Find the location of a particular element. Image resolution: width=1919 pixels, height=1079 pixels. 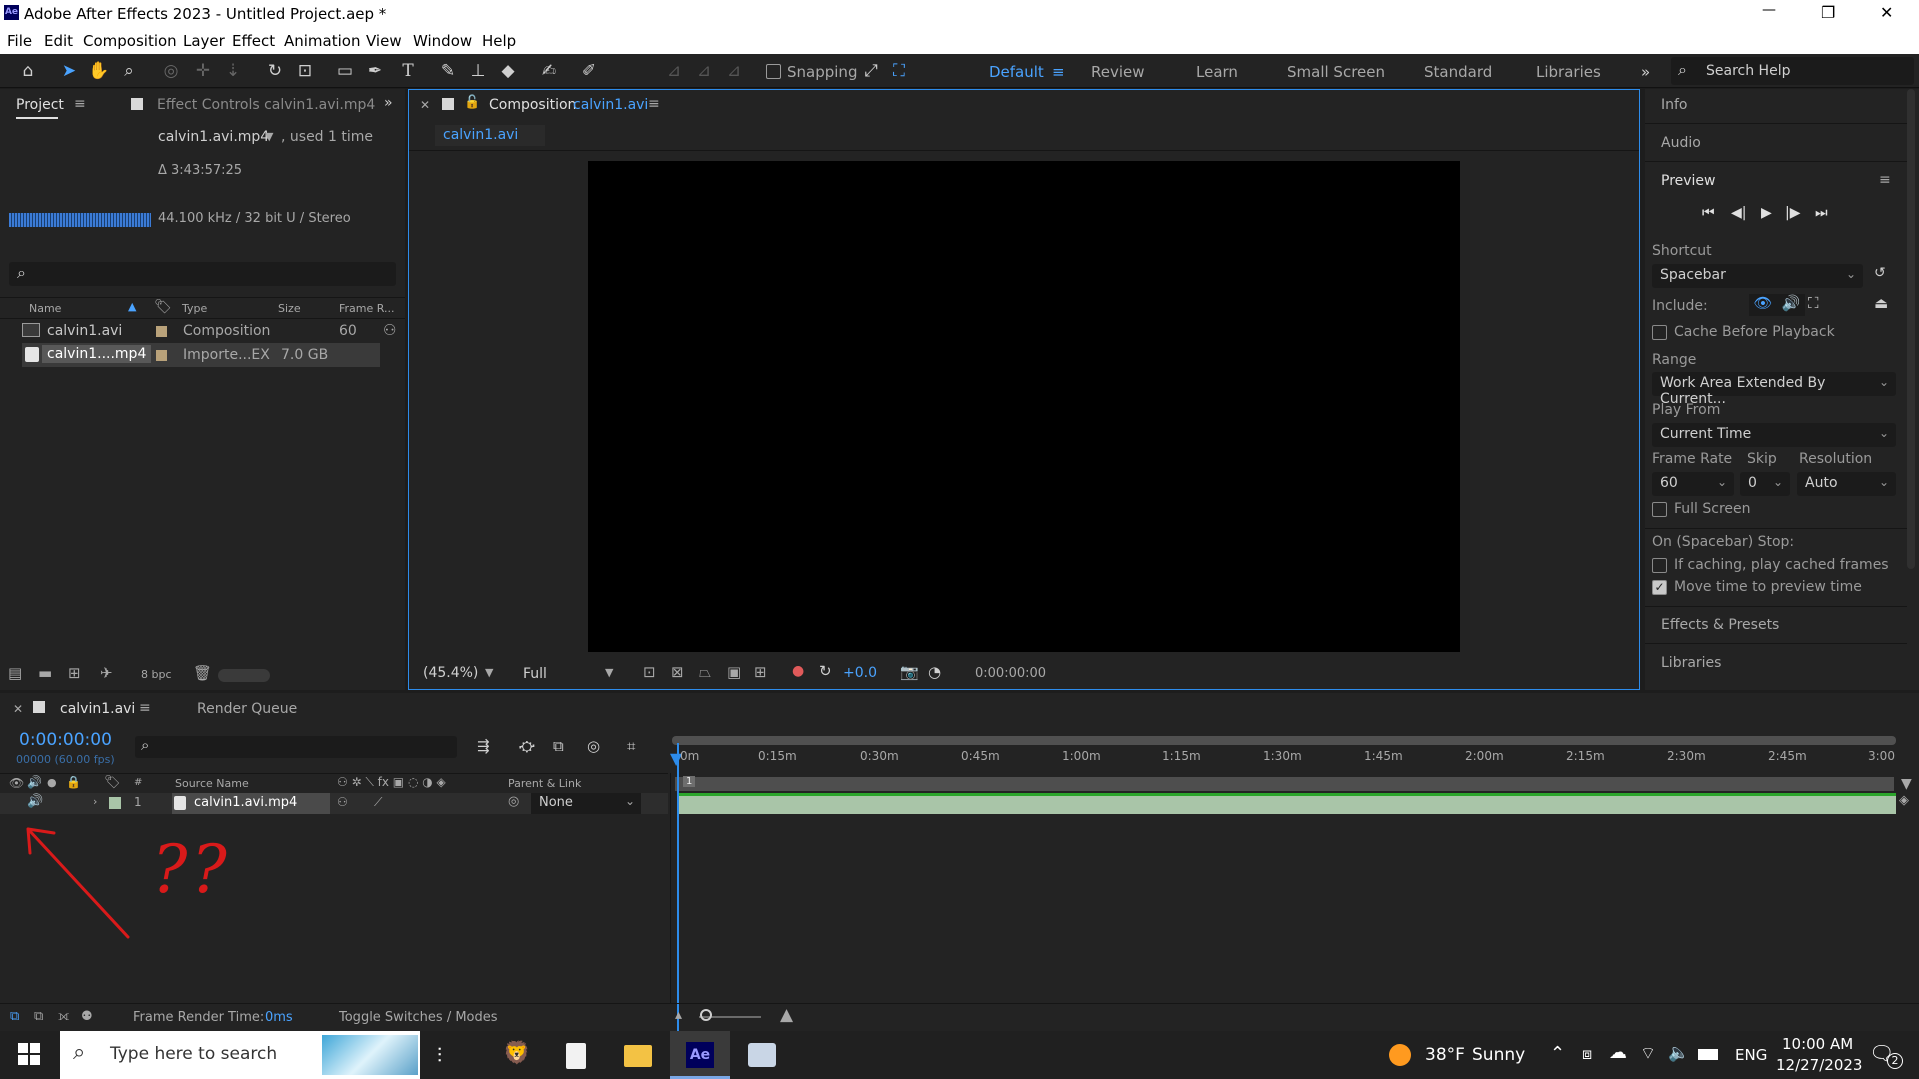

draft-3d-icon: ⛮ is located at coordinates (527, 746).